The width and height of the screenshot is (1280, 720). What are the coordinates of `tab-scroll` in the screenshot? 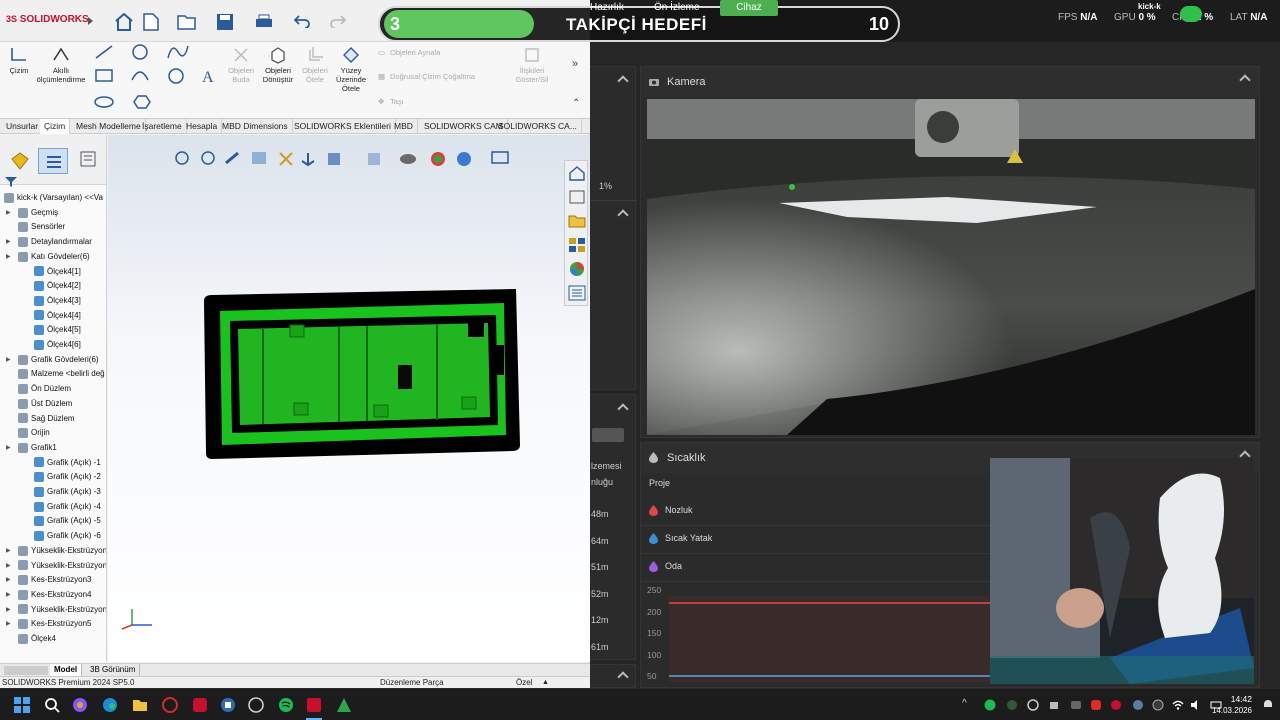 It's located at (26, 670).